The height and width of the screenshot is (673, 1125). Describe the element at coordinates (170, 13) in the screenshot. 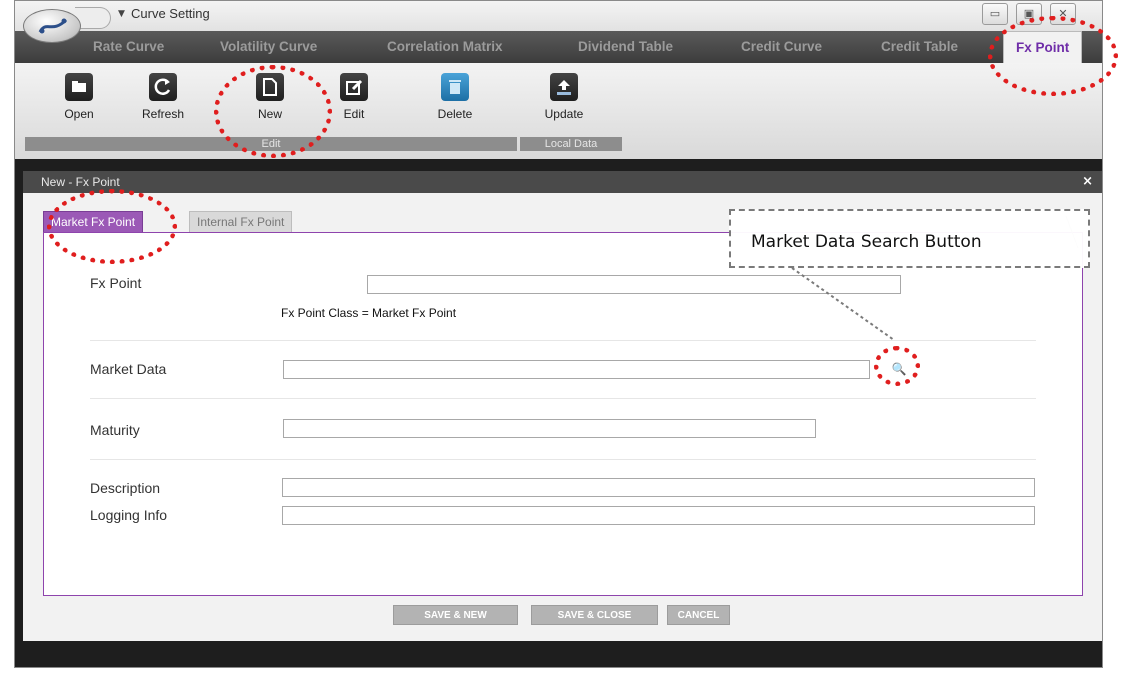

I see `window-title: Curve Setting` at that location.